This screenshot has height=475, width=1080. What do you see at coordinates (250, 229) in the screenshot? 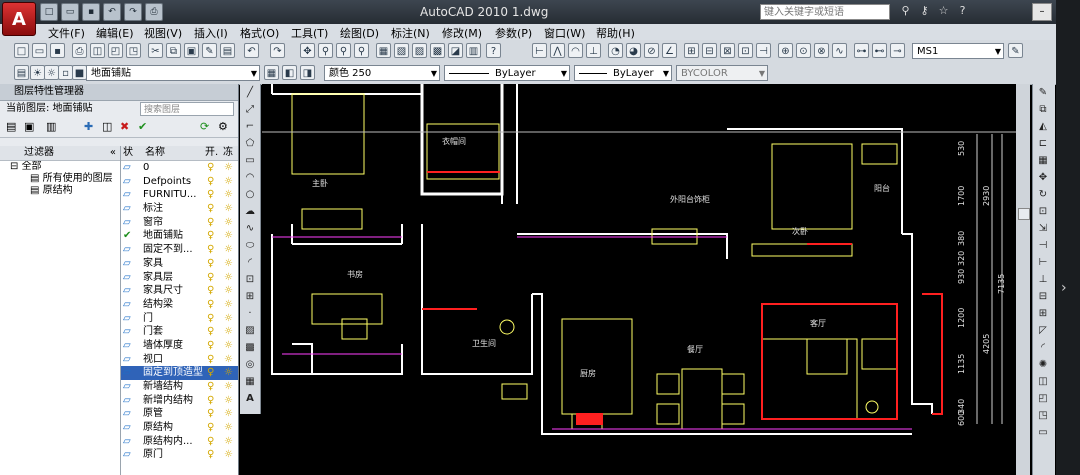
I see `spline-icon: ∿` at bounding box center [250, 229].